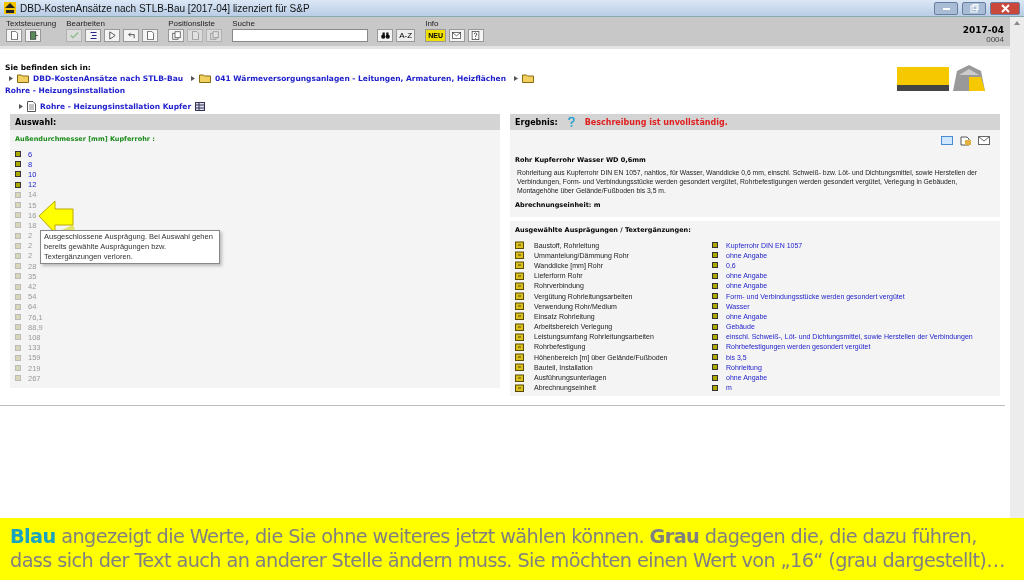 Image resolution: width=1024 pixels, height=580 pixels. I want to click on binoculars-icon, so click(385, 35).